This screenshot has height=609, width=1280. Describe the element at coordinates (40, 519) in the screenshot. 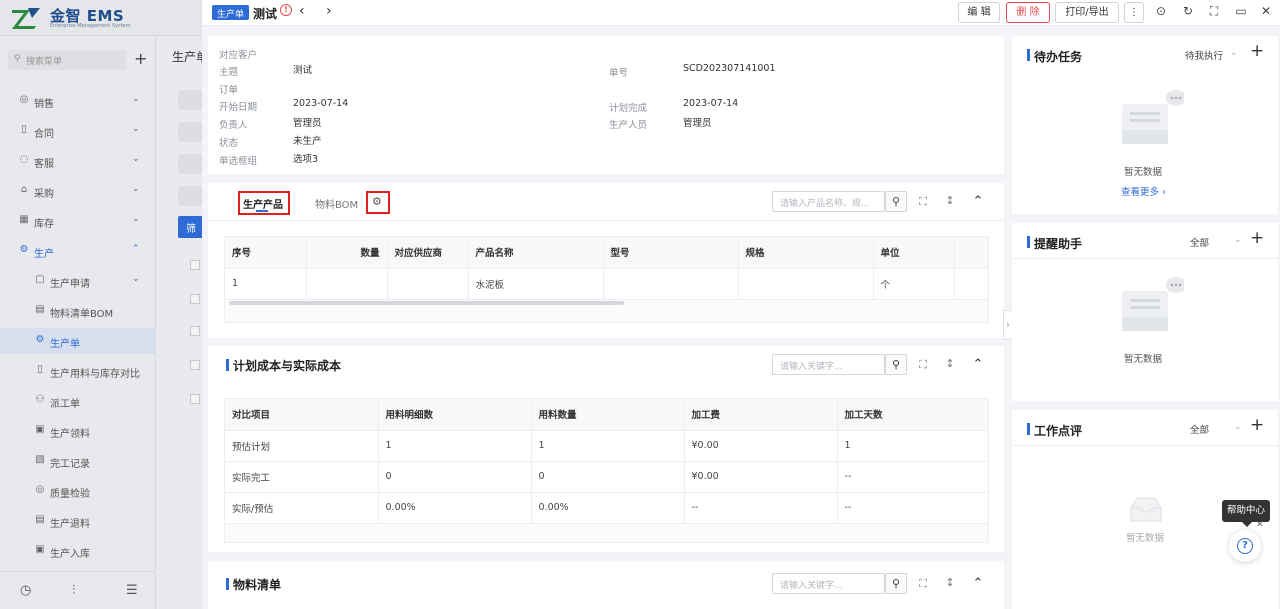

I see `return-icon: ▤` at that location.